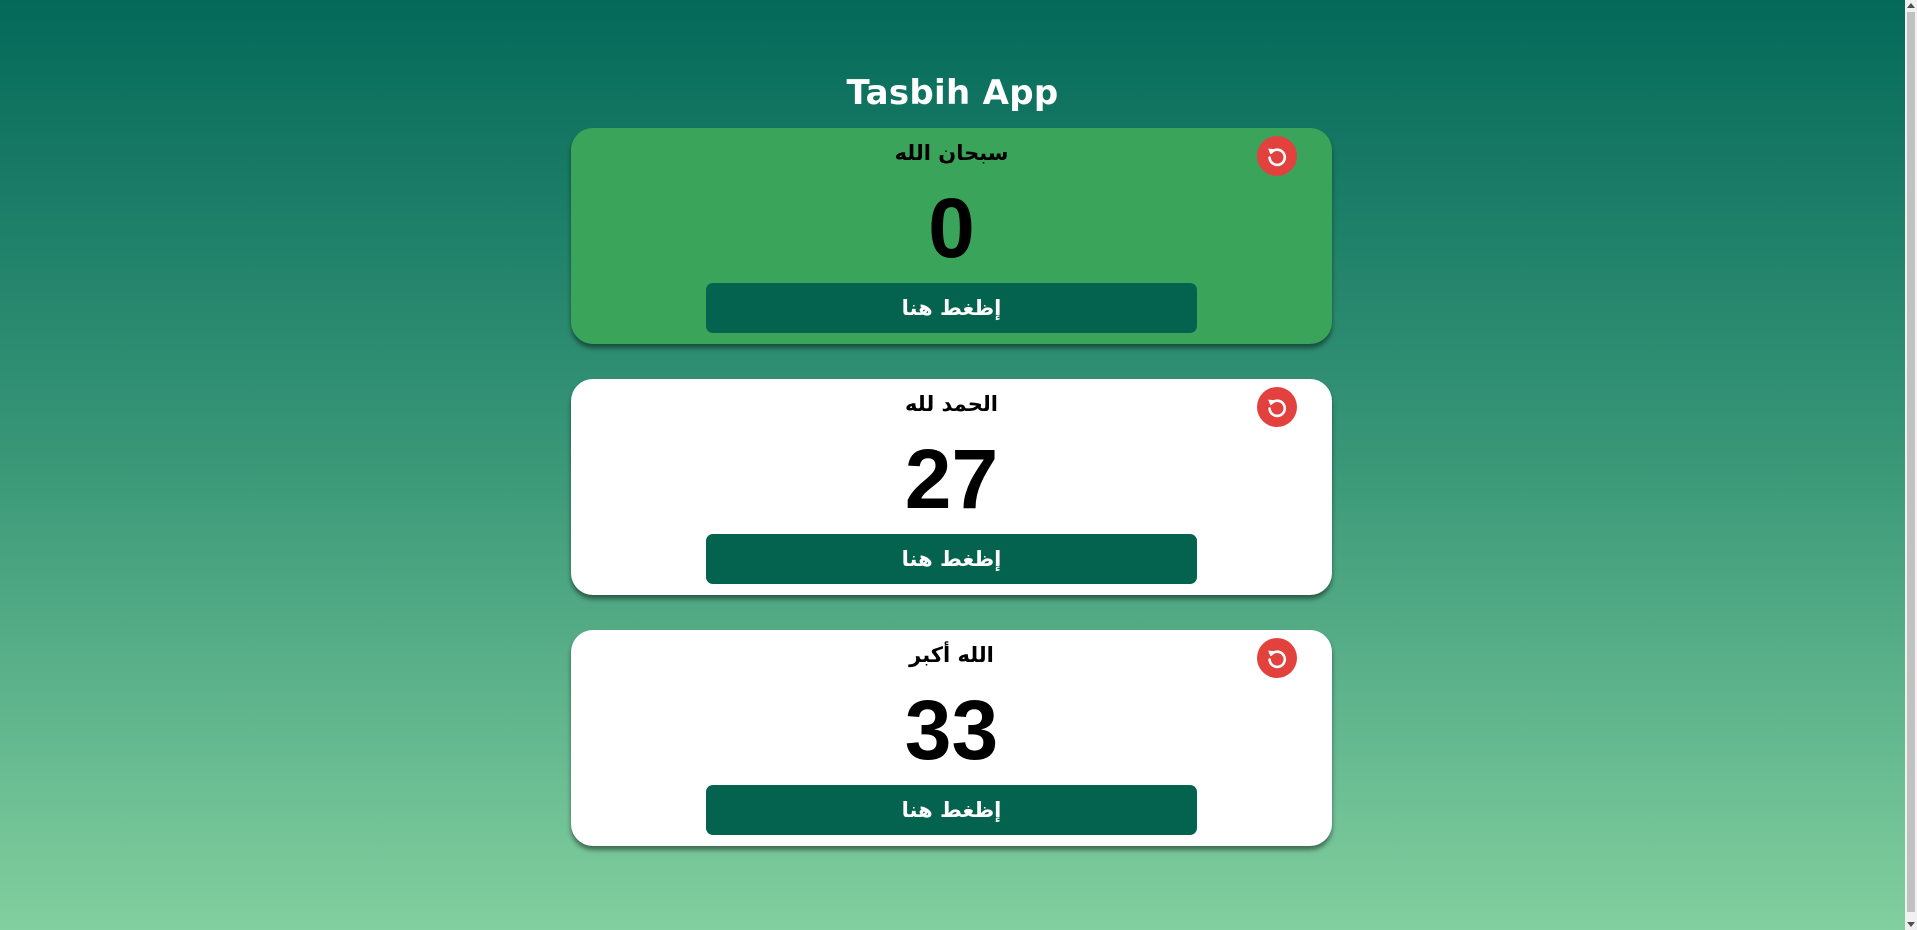 The height and width of the screenshot is (930, 1917). Describe the element at coordinates (951, 153) in the screenshot. I see `dhikr-label: سبحان الله` at that location.